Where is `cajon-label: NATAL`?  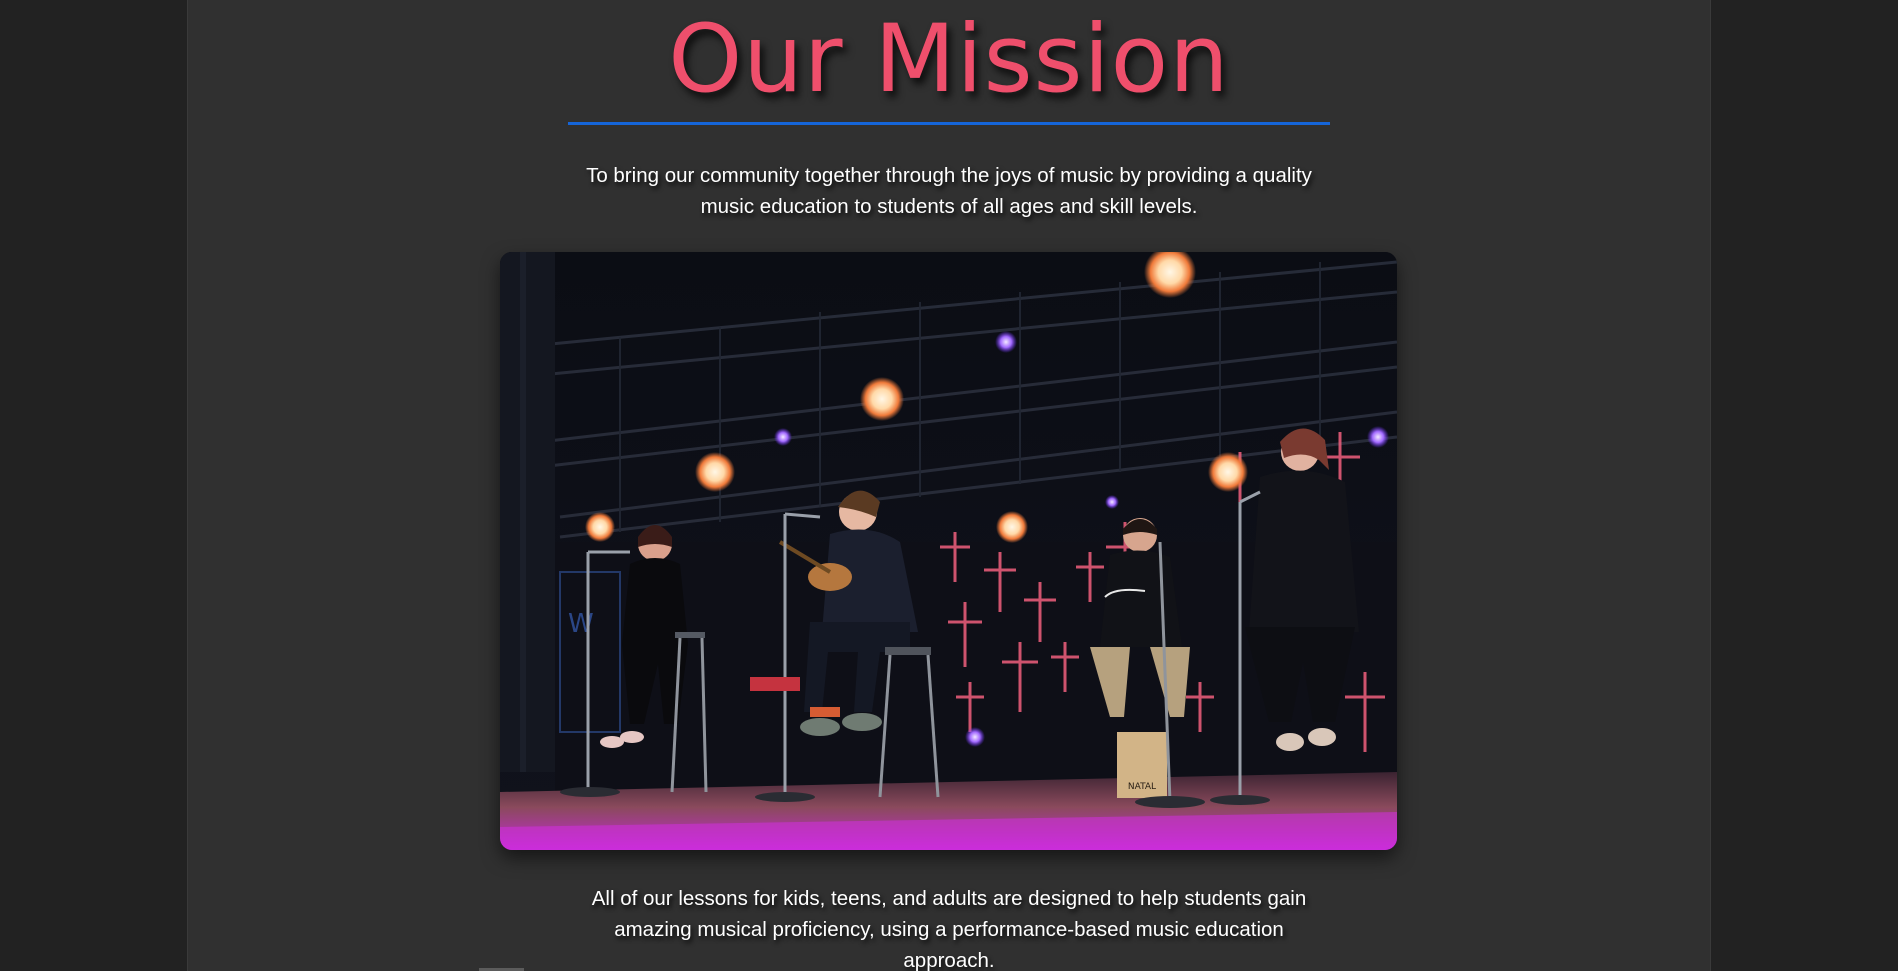
cajon-label: NATAL is located at coordinates (1142, 787).